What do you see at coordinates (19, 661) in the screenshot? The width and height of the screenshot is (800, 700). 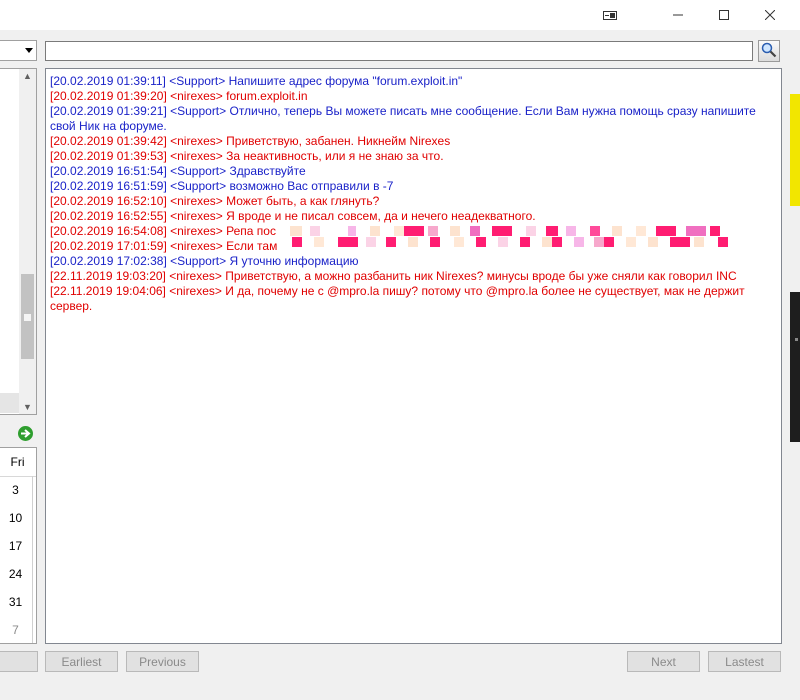 I see `left-panel-button` at bounding box center [19, 661].